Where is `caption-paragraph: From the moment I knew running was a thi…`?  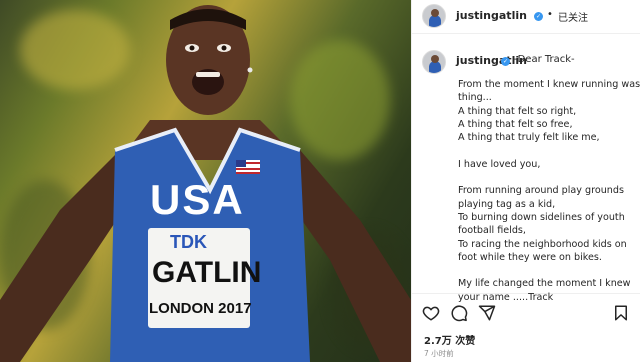 caption-paragraph: From the moment I knew running was a thi… is located at coordinates (549, 111).